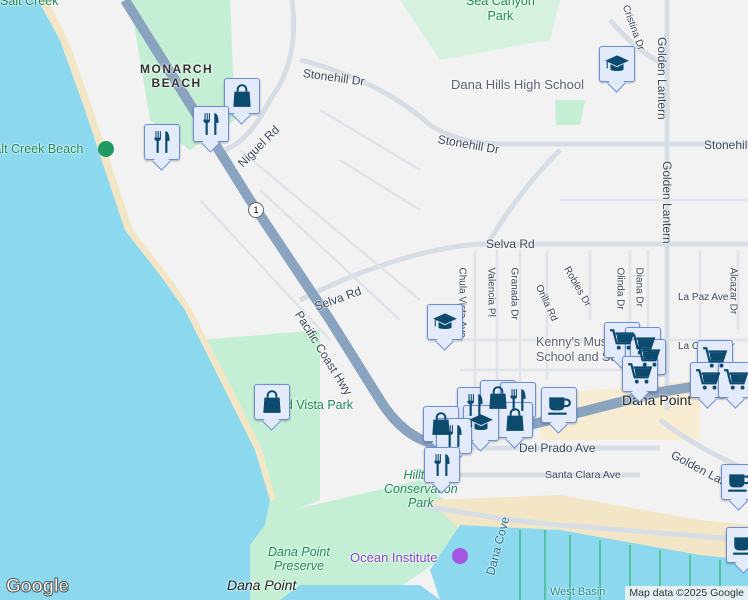 This screenshot has height=600, width=748. I want to click on santa-clara-ave-label: Santa Clara Ave, so click(583, 475).